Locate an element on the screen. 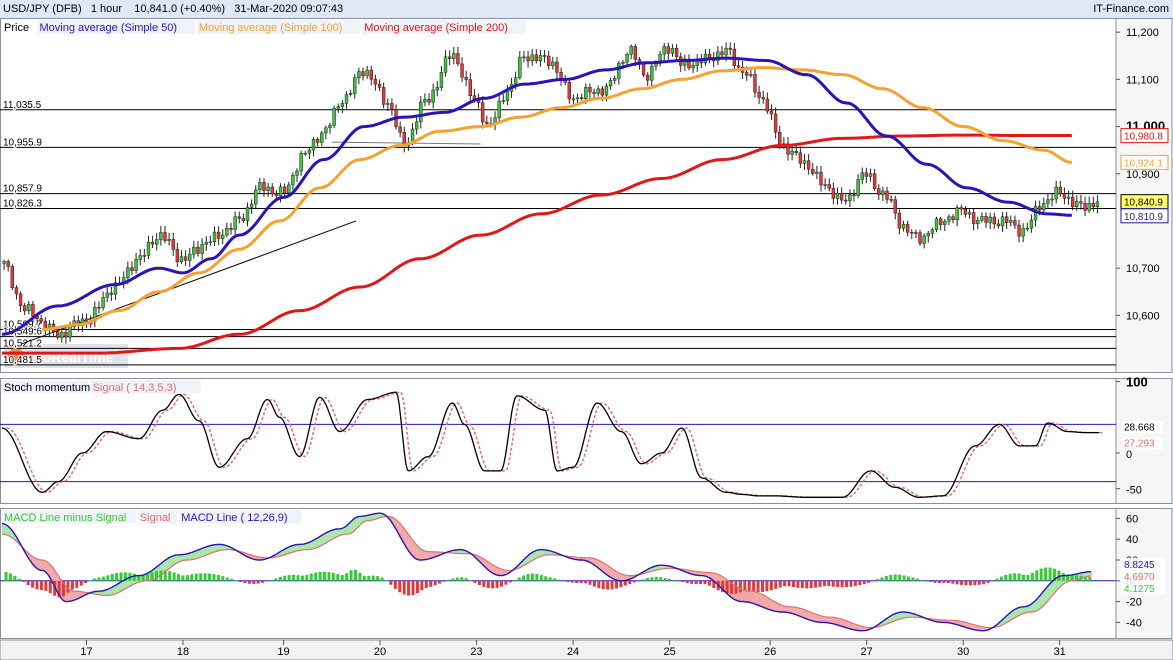 The height and width of the screenshot is (660, 1173). timeframe: 1 hour is located at coordinates (106, 9).